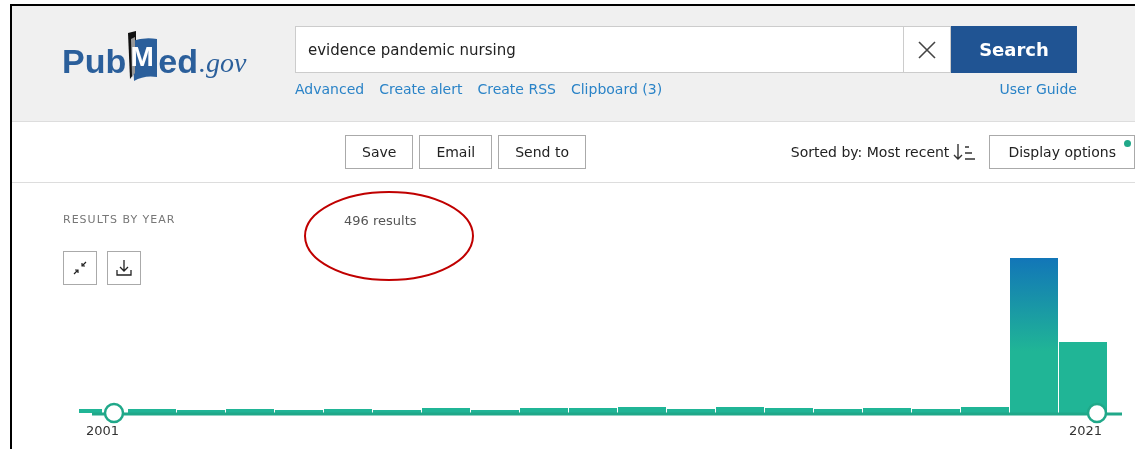 This screenshot has height=451, width=1135. Describe the element at coordinates (1014, 49) in the screenshot. I see `search-button: Search` at that location.